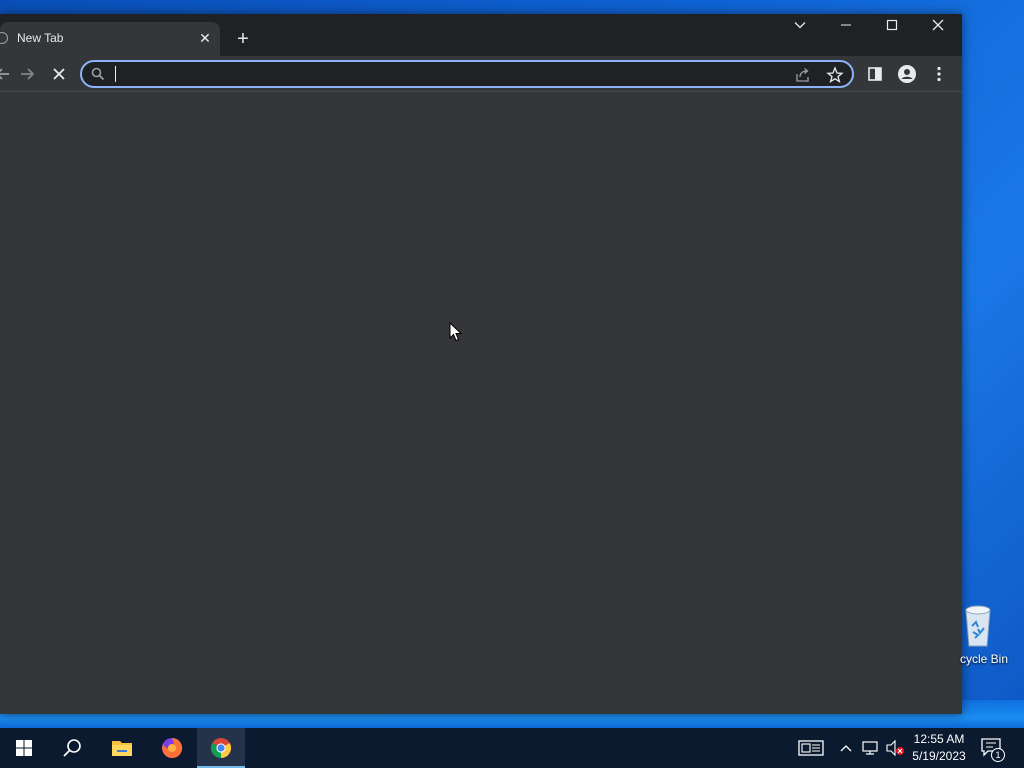  What do you see at coordinates (243, 39) in the screenshot?
I see `new-tab-button: +` at bounding box center [243, 39].